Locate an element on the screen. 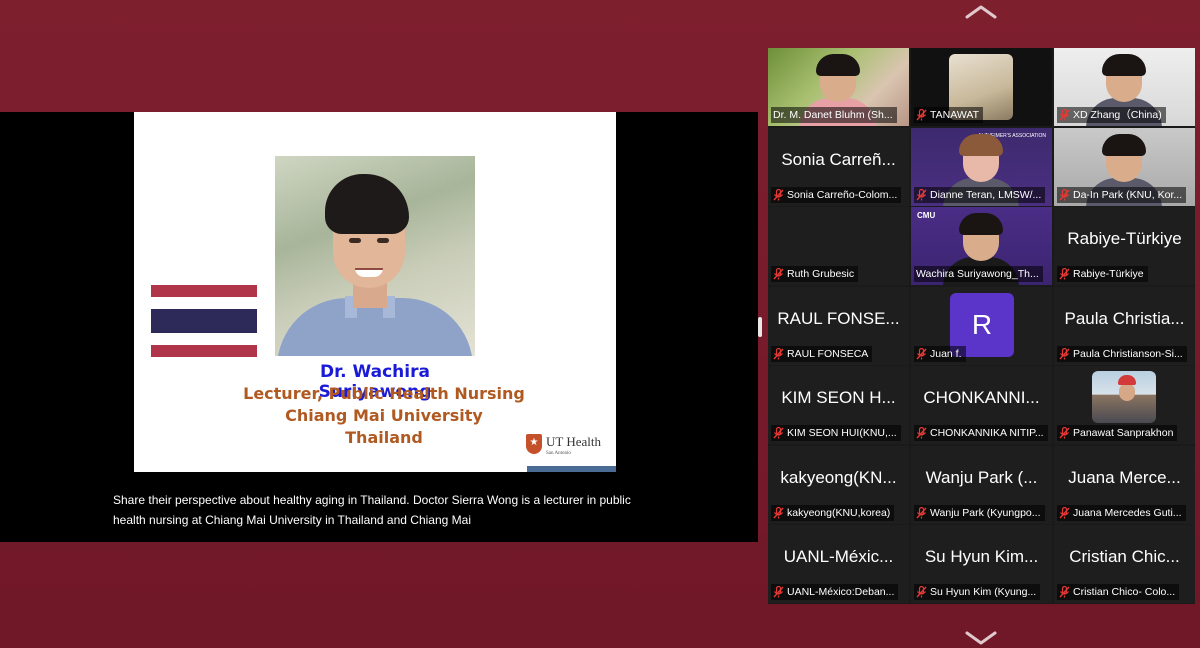  participant-name: Juan f. is located at coordinates (946, 353).